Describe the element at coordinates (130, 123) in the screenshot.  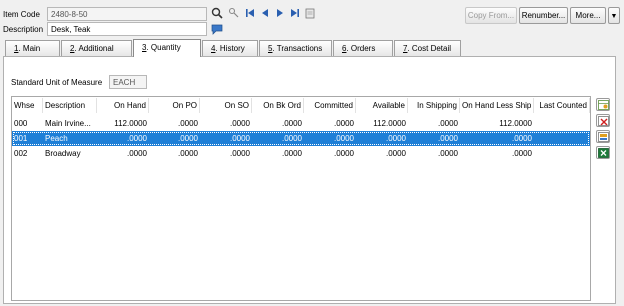
I see `cell-on-hand: 112.0000` at that location.